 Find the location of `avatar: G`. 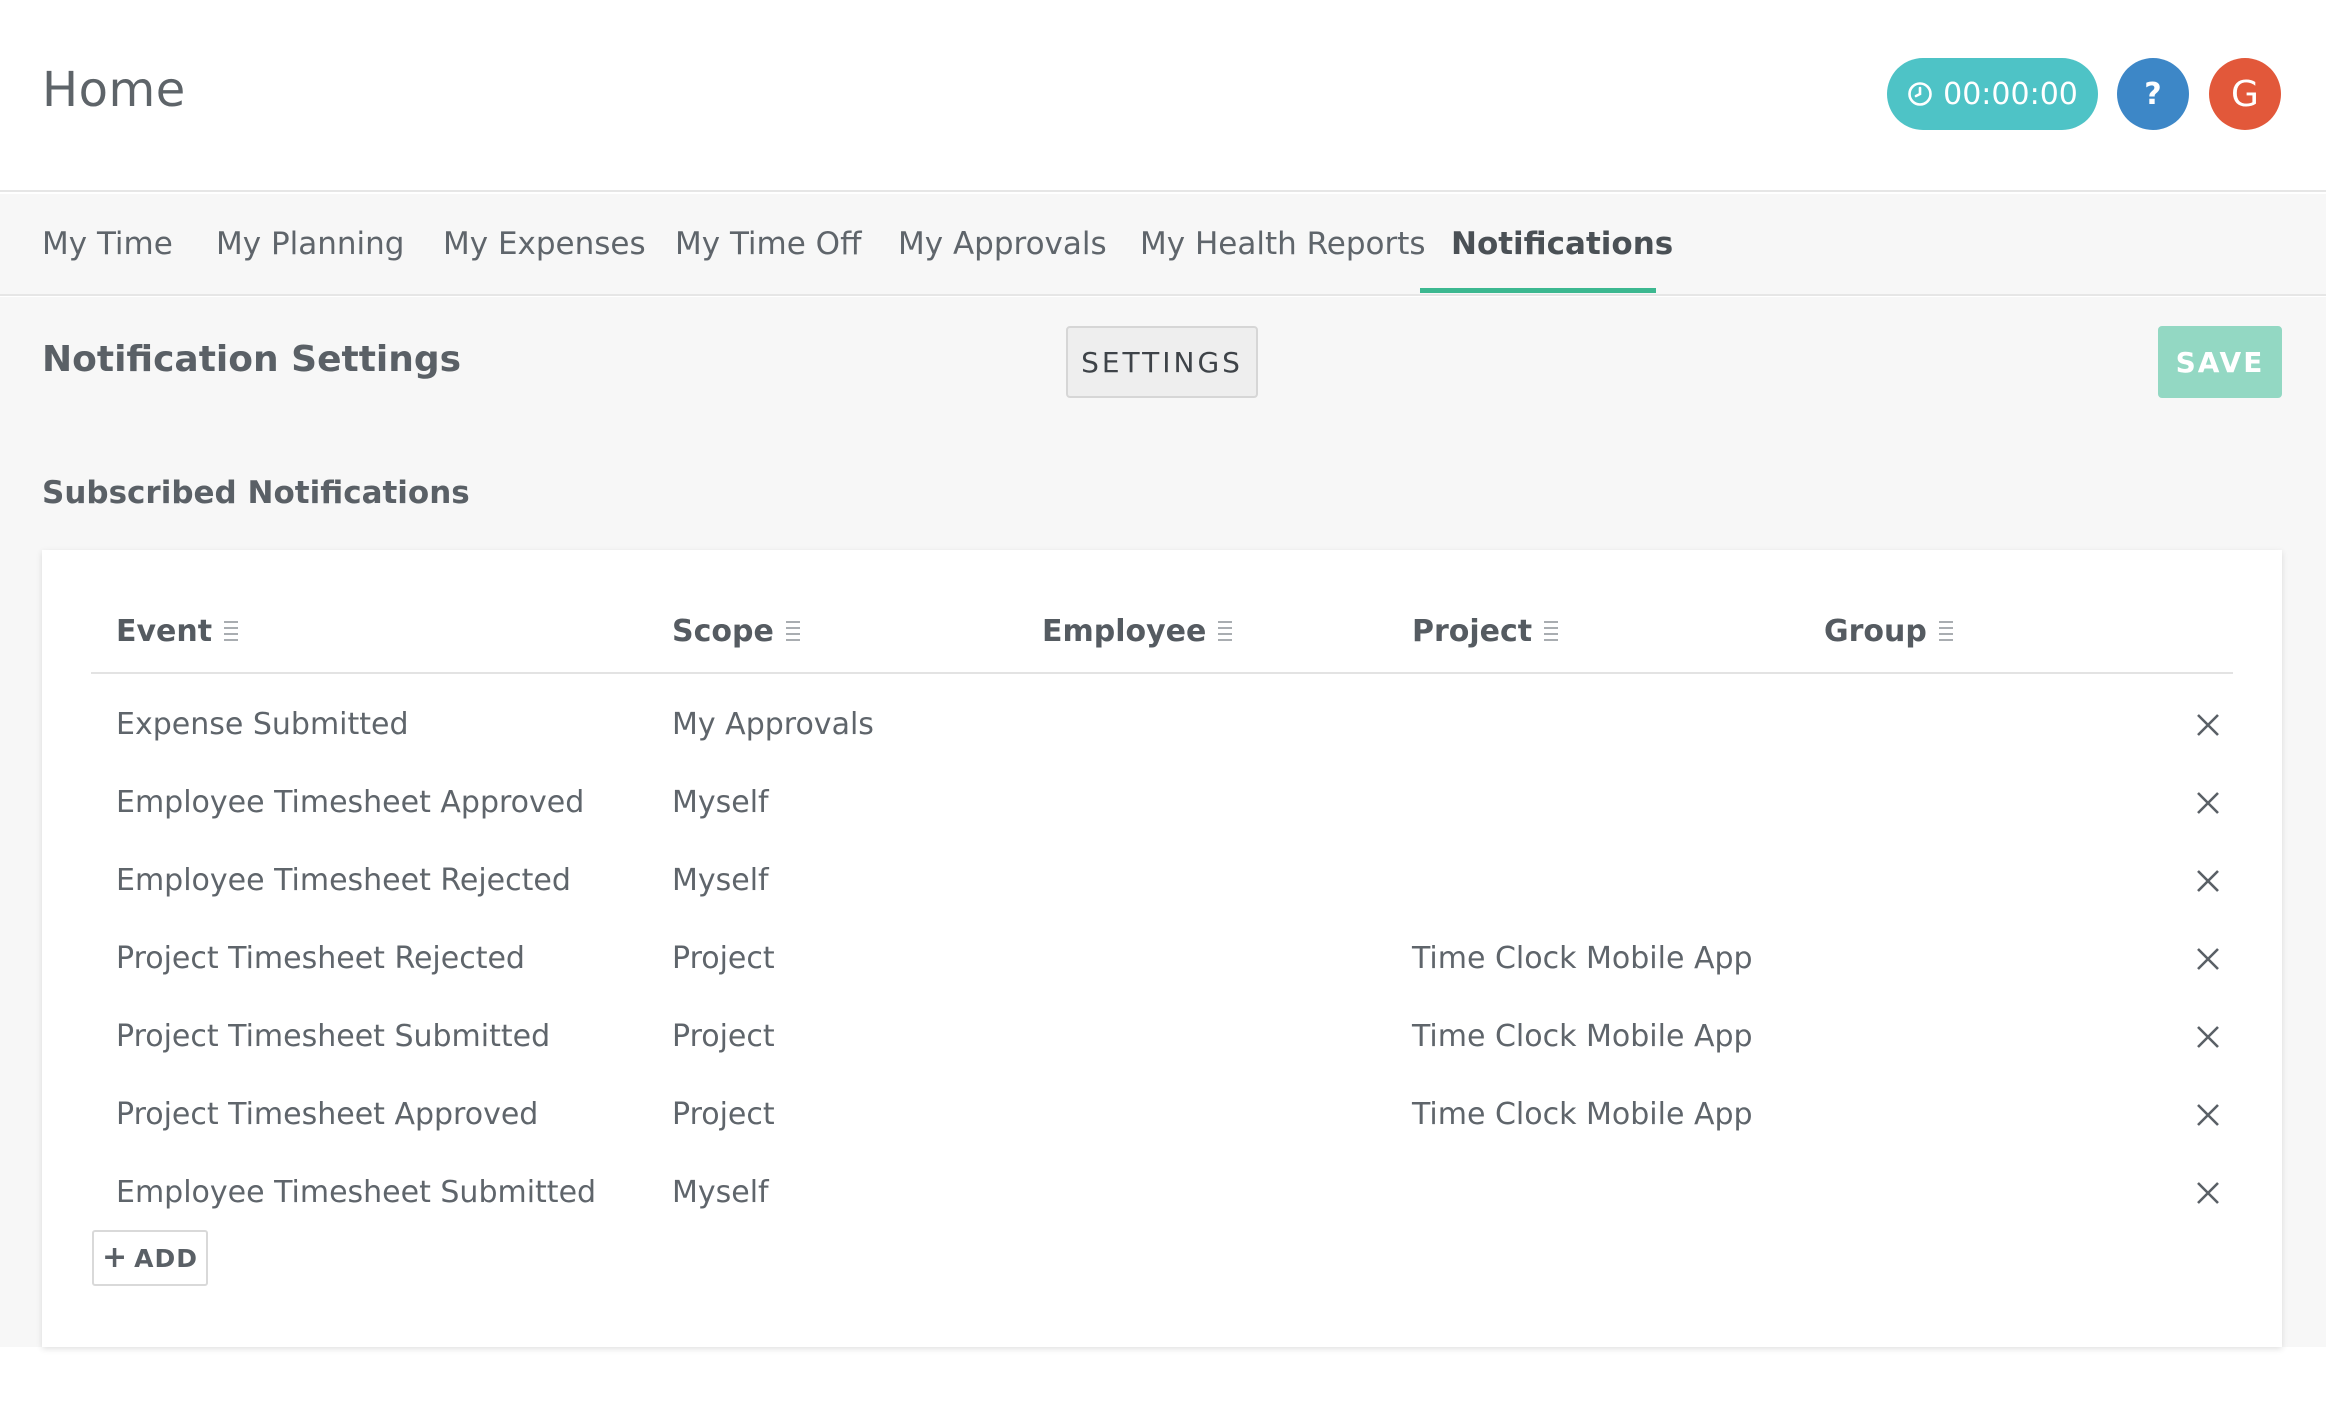

avatar: G is located at coordinates (2245, 94).